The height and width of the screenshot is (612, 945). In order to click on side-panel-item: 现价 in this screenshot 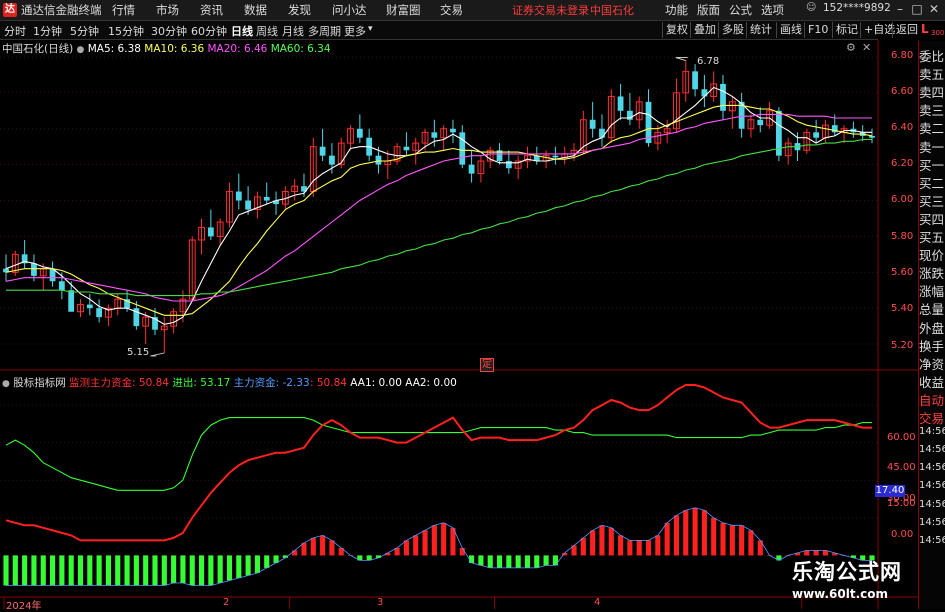, I will do `click(932, 254)`.